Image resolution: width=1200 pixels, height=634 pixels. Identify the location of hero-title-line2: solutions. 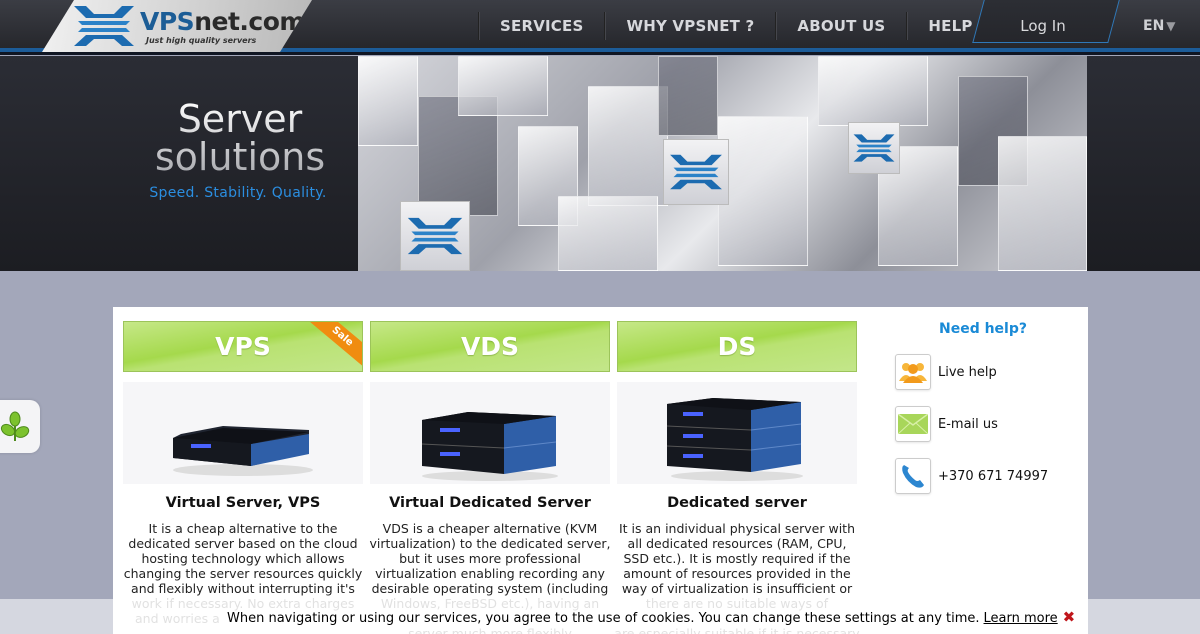
(240, 157).